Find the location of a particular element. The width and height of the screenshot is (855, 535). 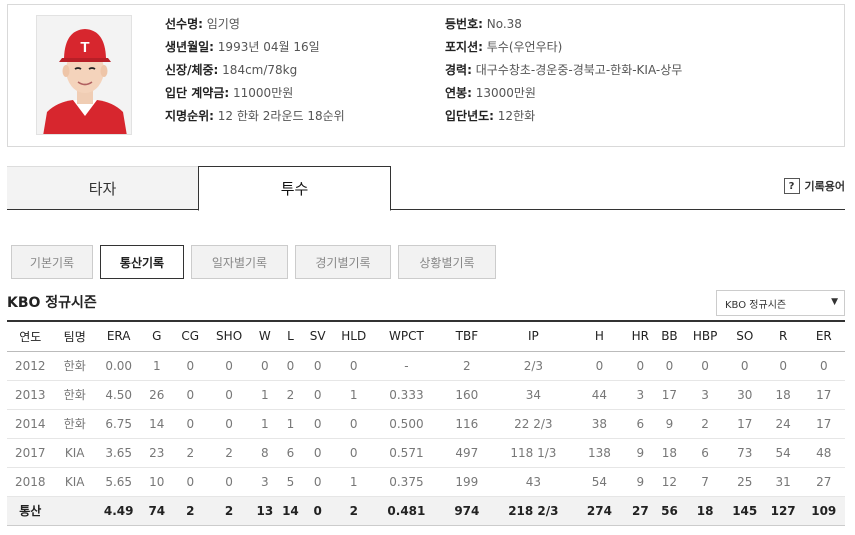

table-cell: 0.500 is located at coordinates (406, 424).